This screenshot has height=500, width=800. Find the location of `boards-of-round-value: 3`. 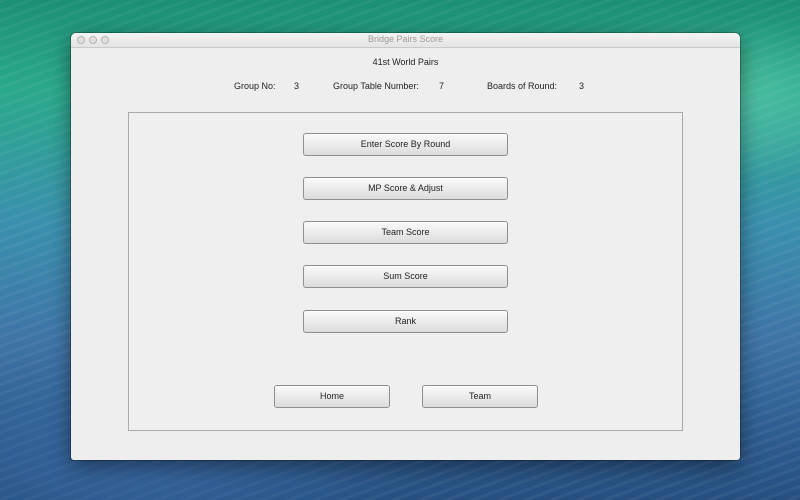

boards-of-round-value: 3 is located at coordinates (582, 86).